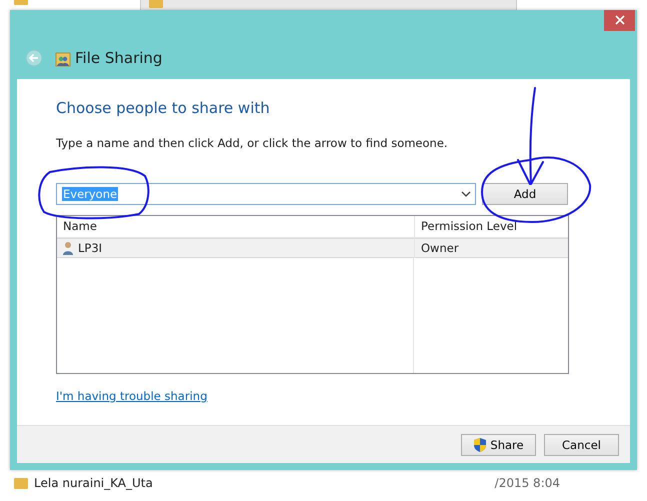  Describe the element at coordinates (132, 396) in the screenshot. I see `help-link: I'm having trouble sharing` at that location.